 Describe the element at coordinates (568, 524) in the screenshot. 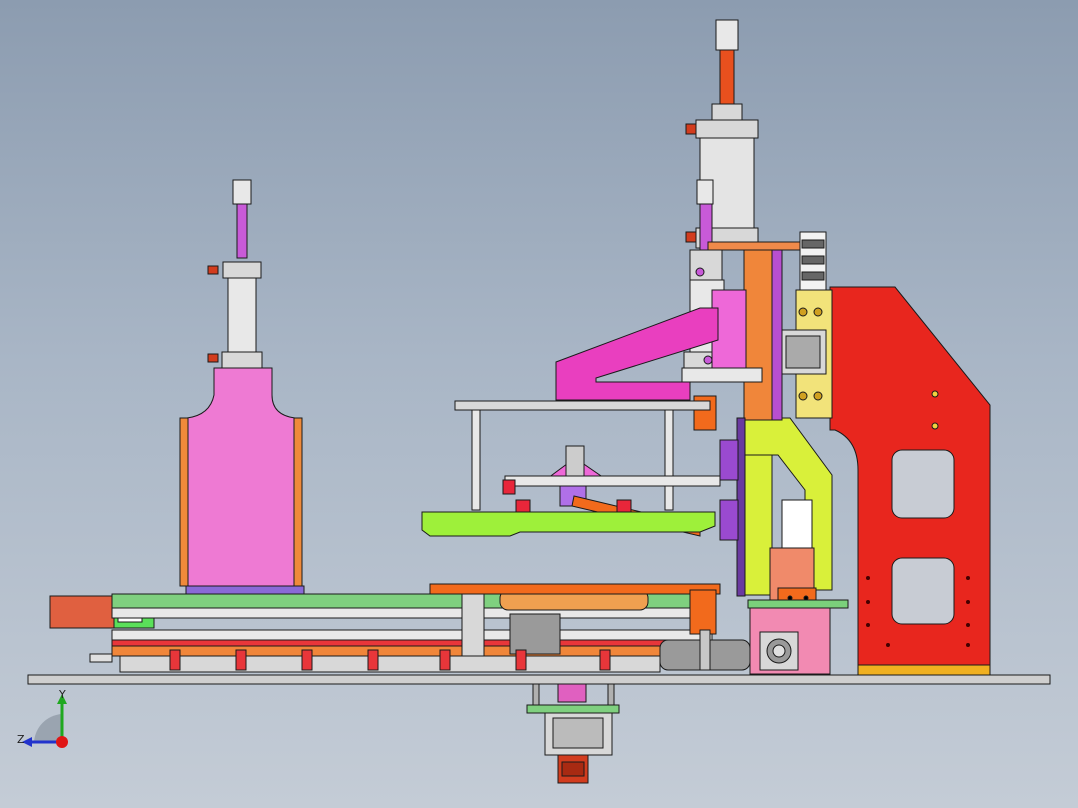

I see `lime-fork-plate` at that location.